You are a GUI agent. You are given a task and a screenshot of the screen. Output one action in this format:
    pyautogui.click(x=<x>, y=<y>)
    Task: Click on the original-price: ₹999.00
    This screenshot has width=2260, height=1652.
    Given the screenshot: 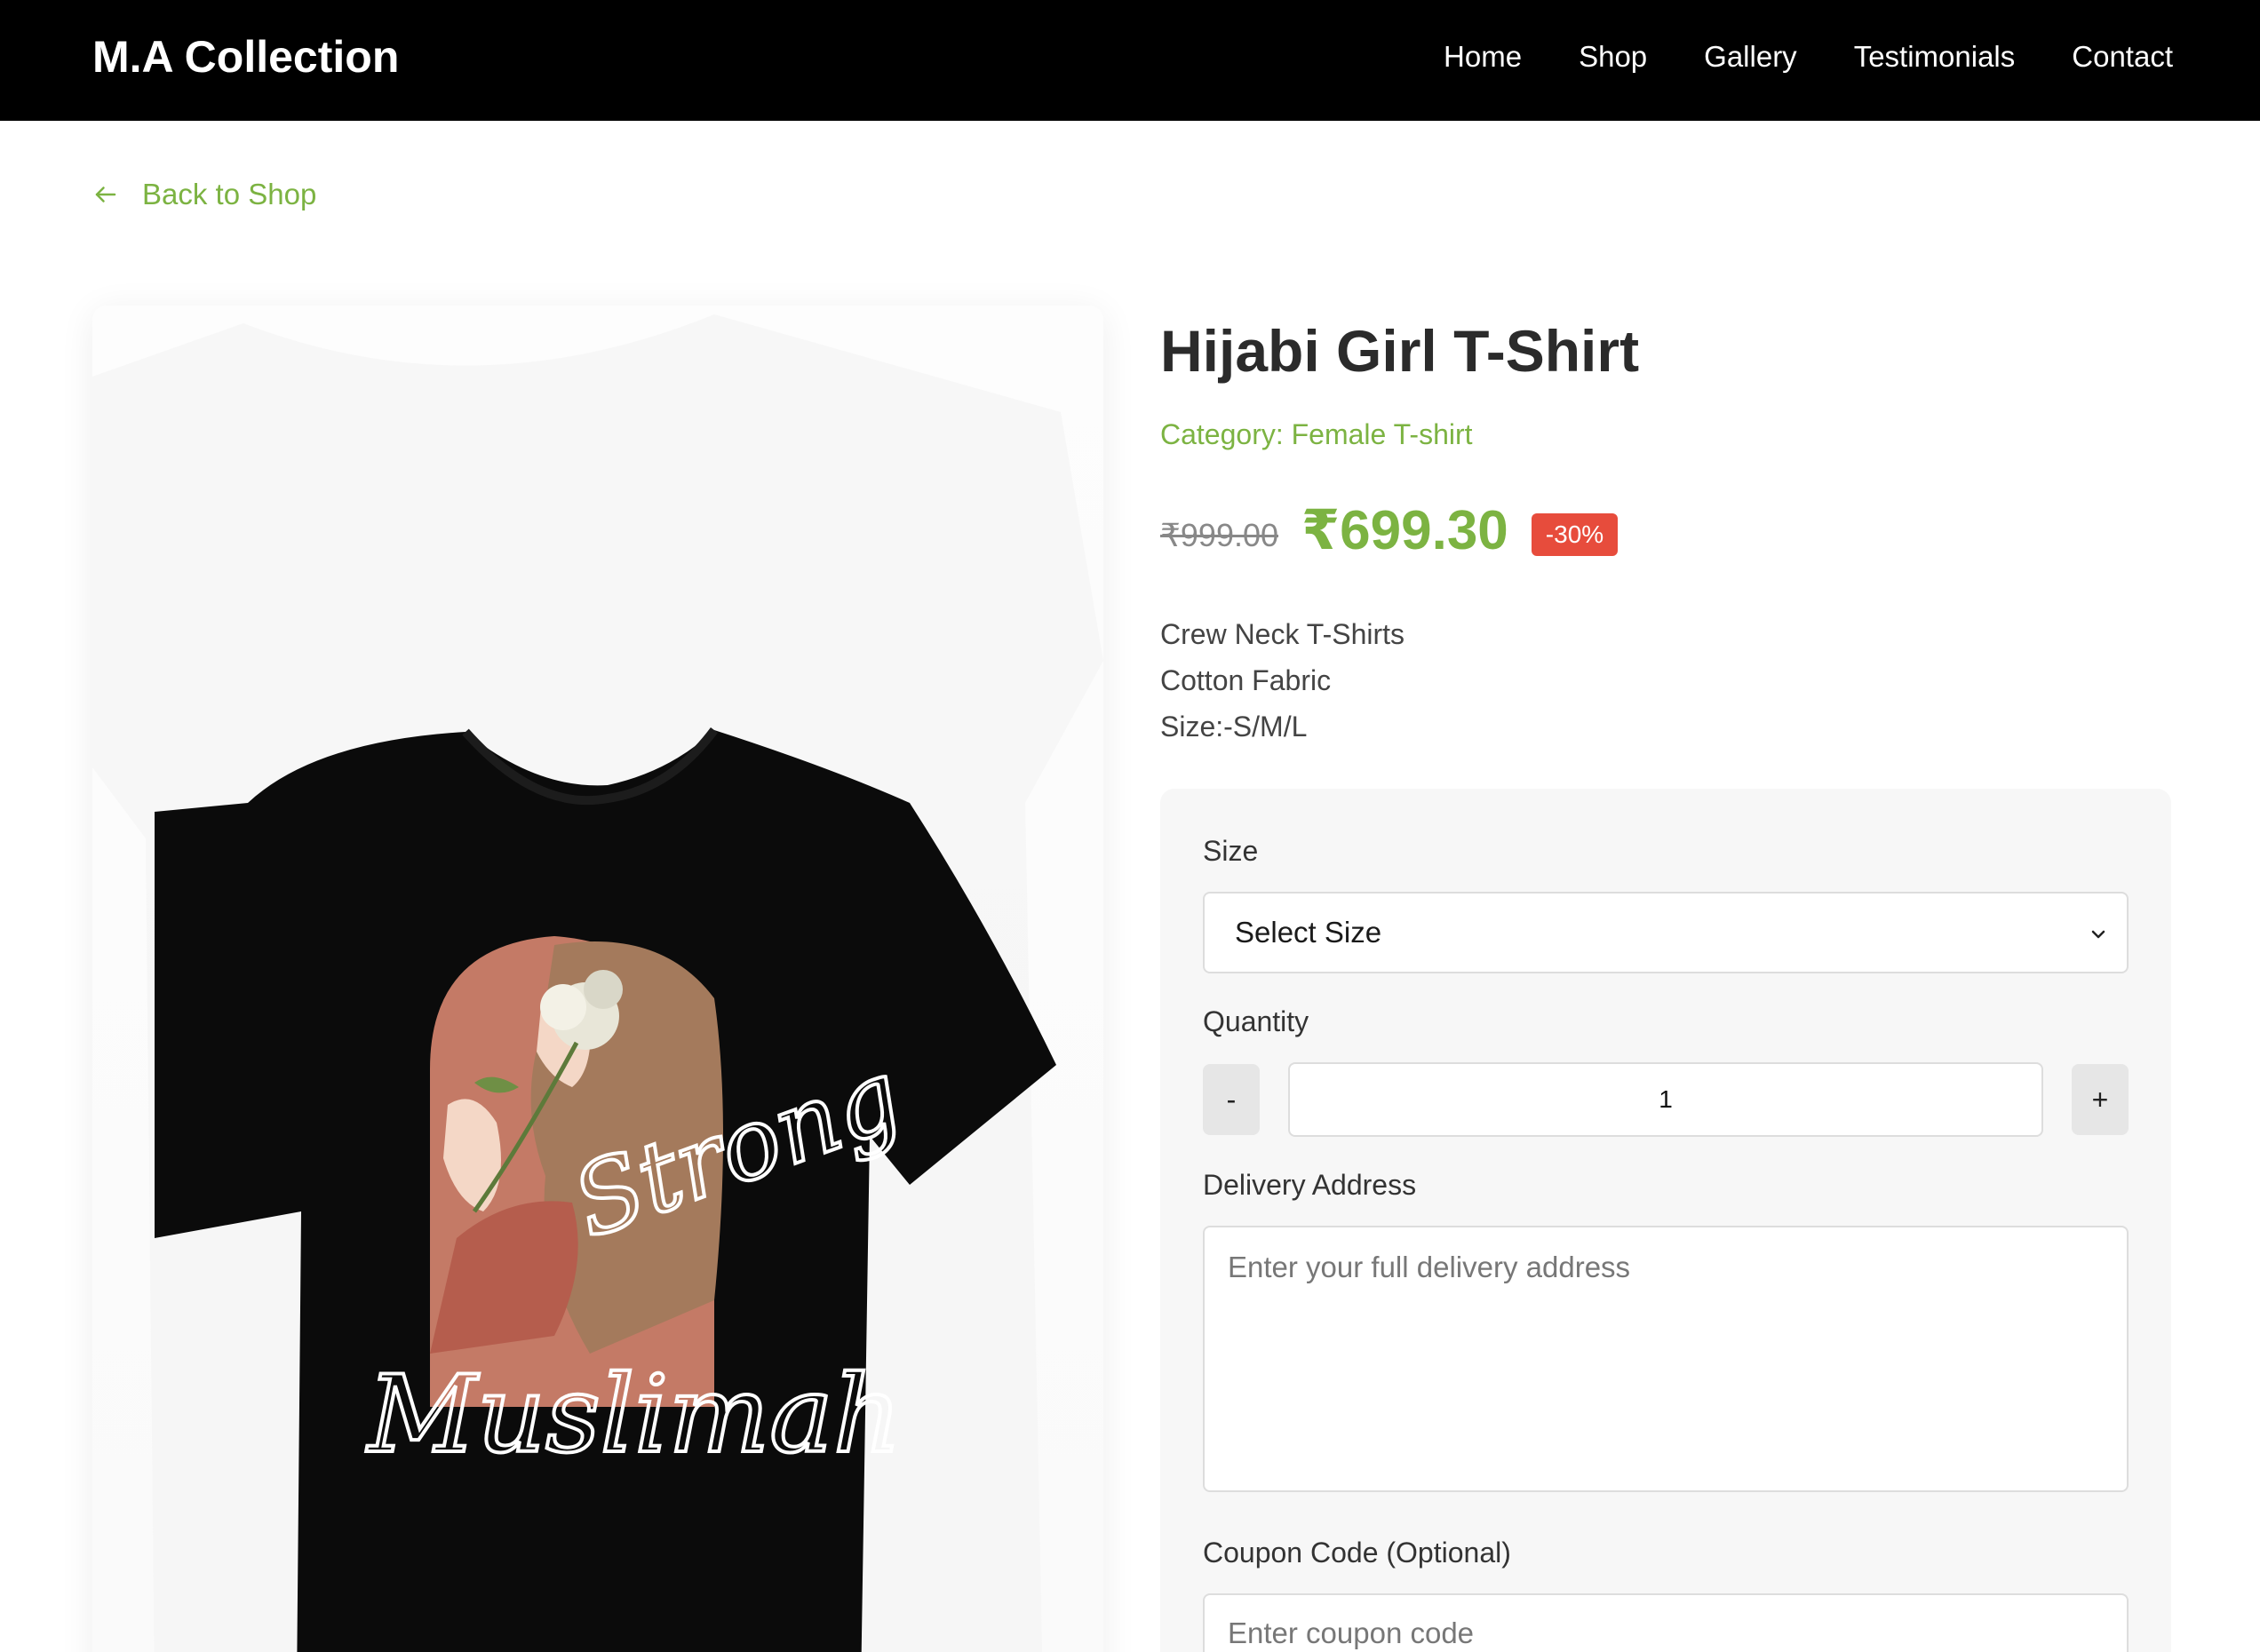 What is the action you would take?
    pyautogui.click(x=1219, y=534)
    